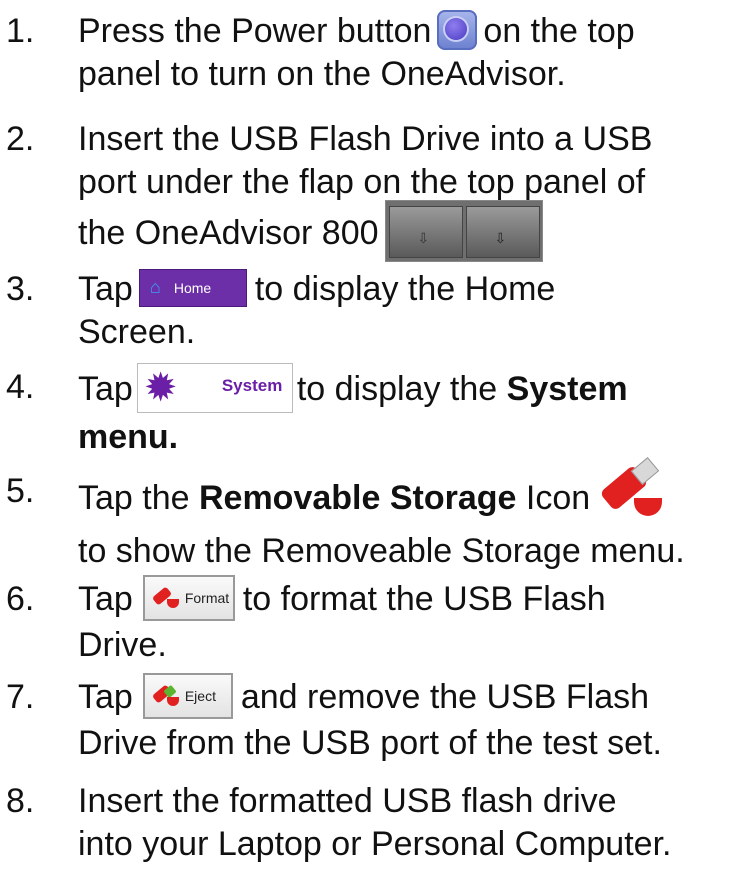 The height and width of the screenshot is (874, 741). What do you see at coordinates (397, 388) in the screenshot?
I see `step-text: to display the` at bounding box center [397, 388].